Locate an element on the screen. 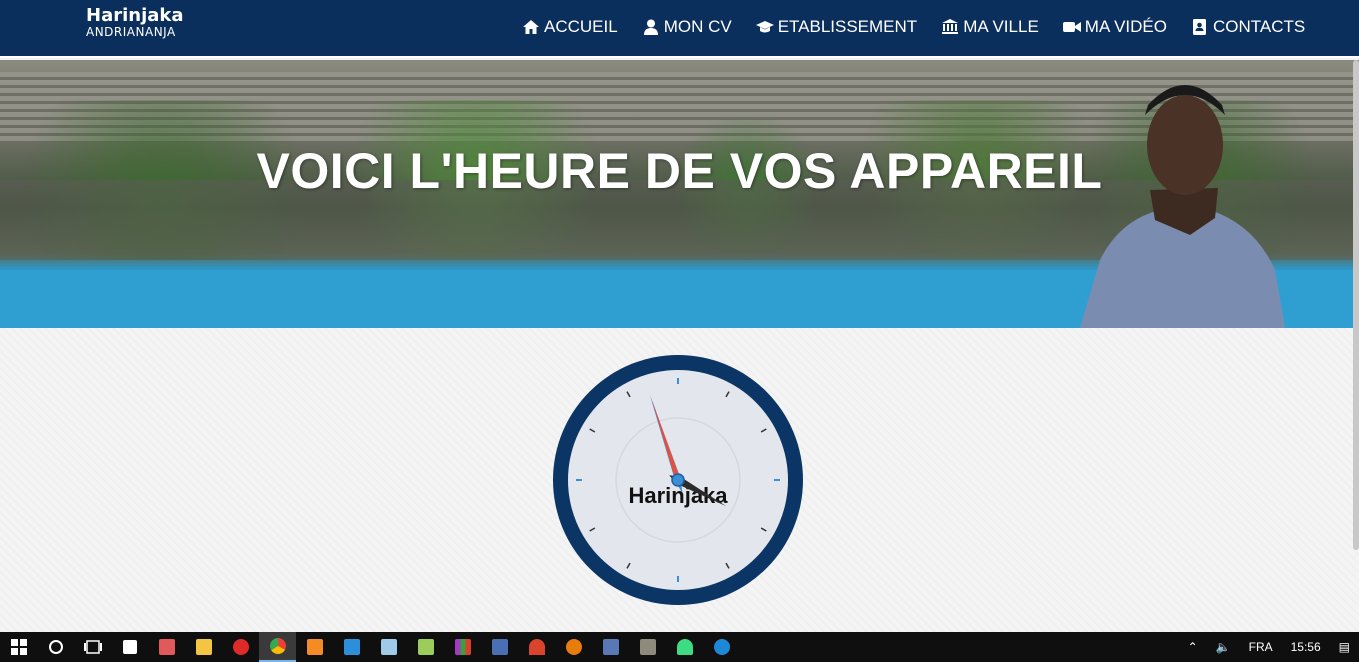 The height and width of the screenshot is (662, 1359). address-book-icon is located at coordinates (1199, 27).